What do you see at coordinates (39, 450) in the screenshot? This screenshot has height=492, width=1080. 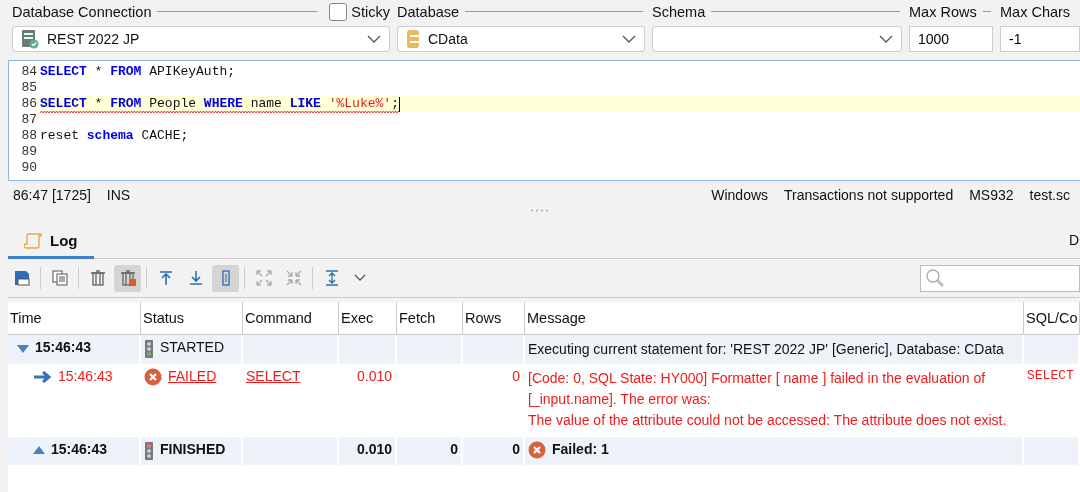 I see `triangle-up-icon` at bounding box center [39, 450].